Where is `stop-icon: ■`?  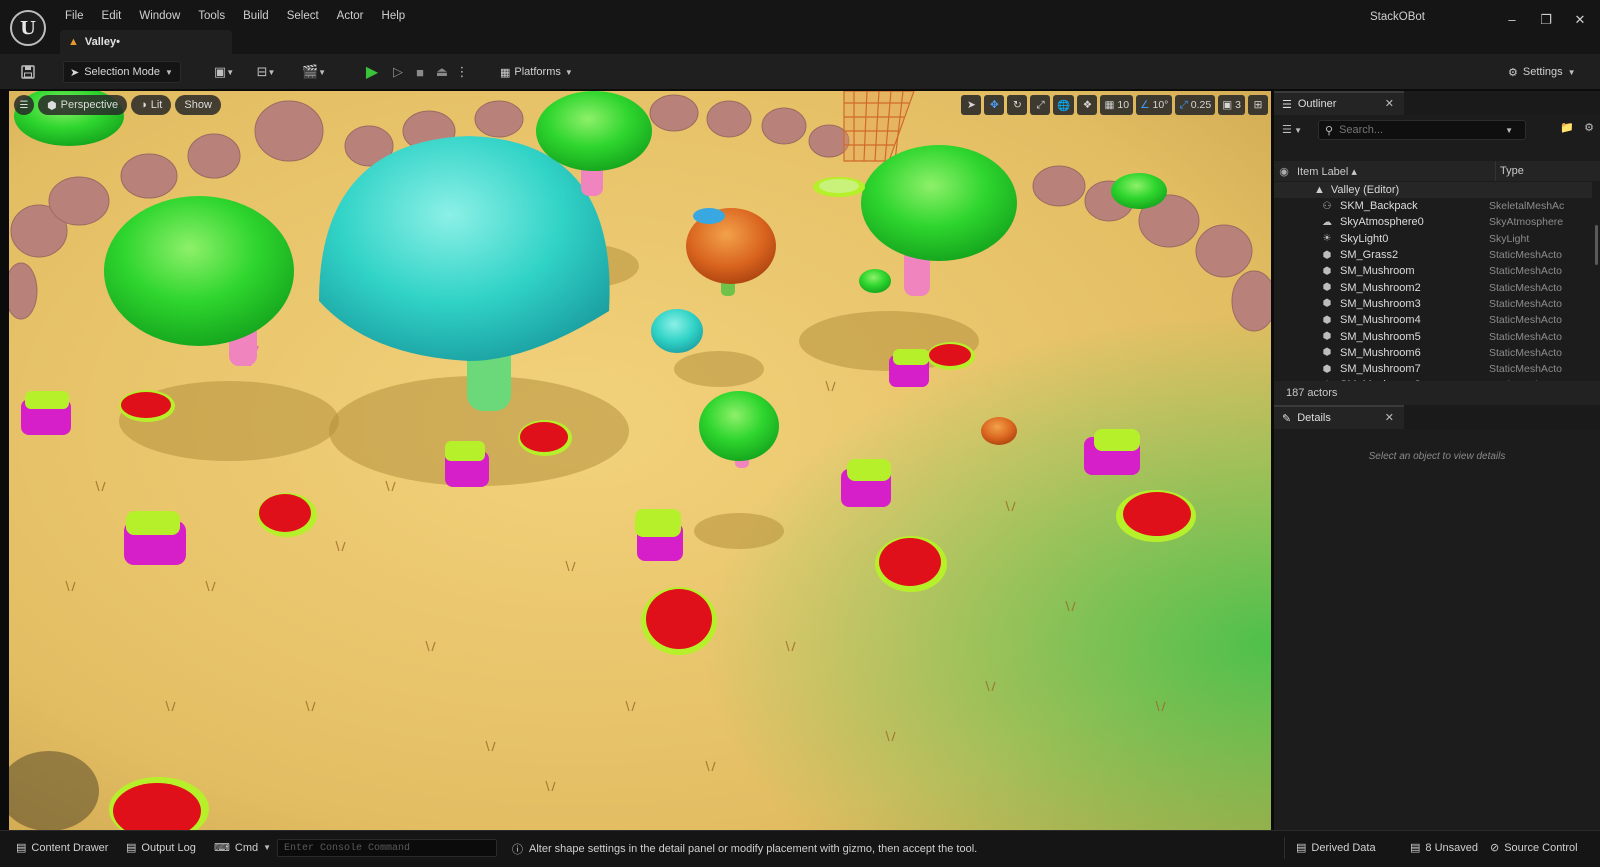 stop-icon: ■ is located at coordinates (420, 72).